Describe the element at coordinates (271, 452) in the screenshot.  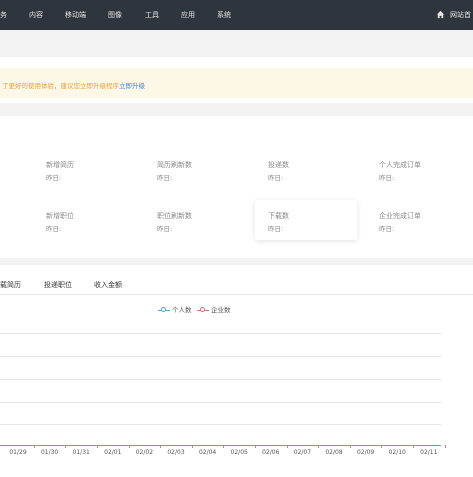
I see `x-tick-label: 02/06` at that location.